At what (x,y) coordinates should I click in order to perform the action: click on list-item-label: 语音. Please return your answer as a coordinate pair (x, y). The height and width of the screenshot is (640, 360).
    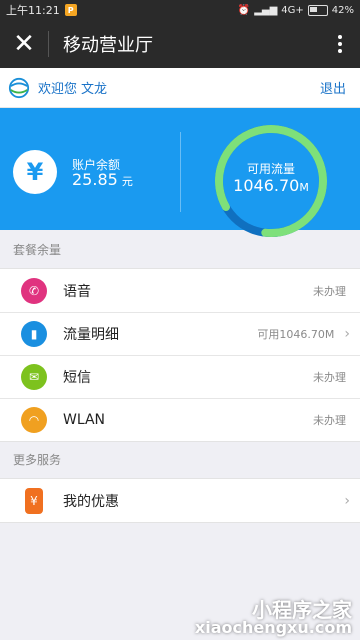
    Looking at the image, I should click on (77, 291).